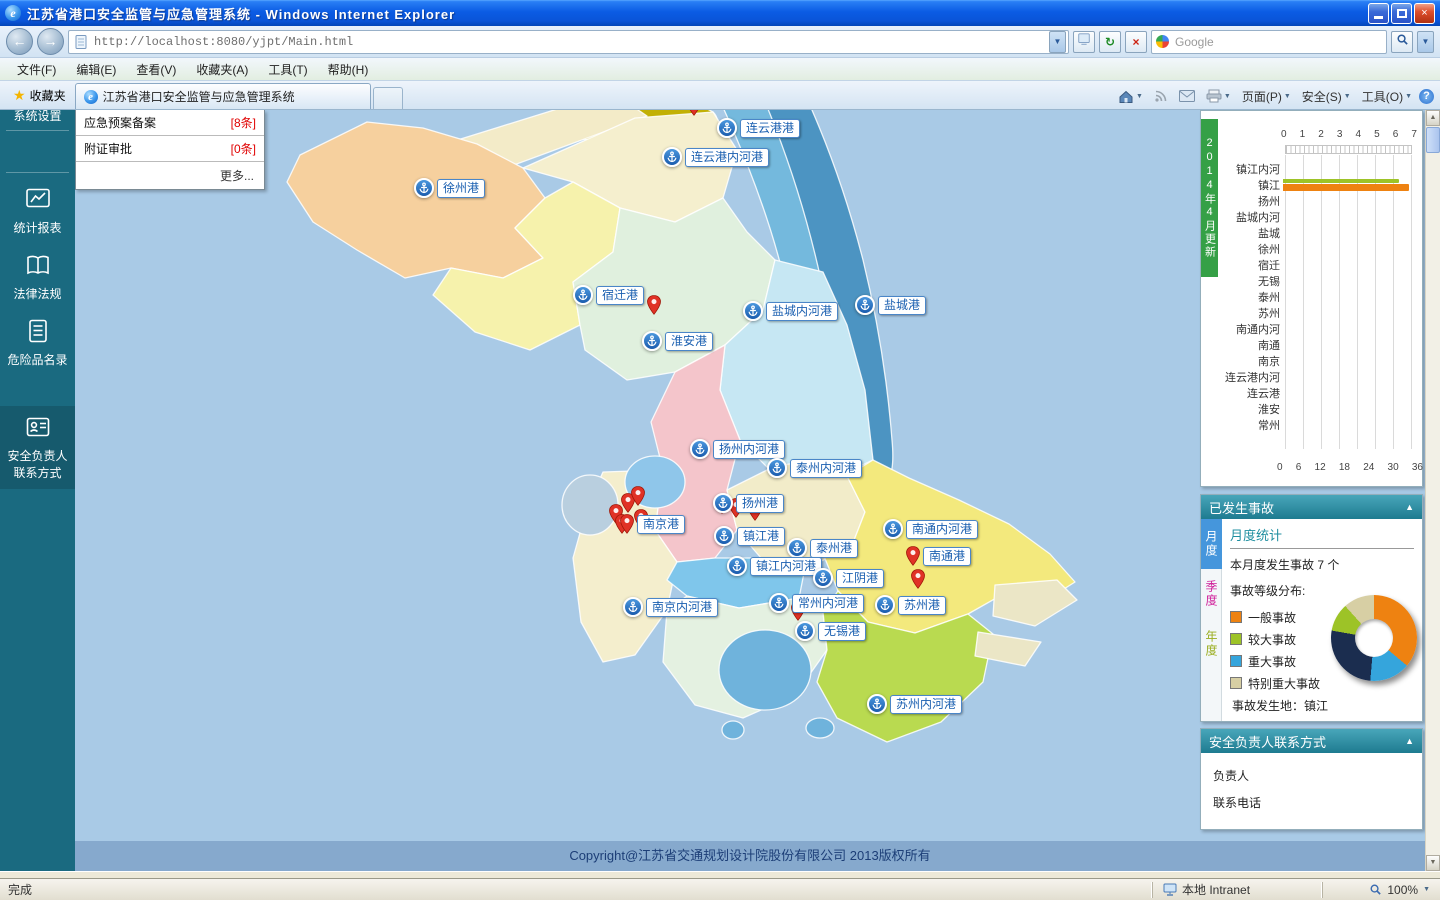 Image resolution: width=1440 pixels, height=900 pixels. What do you see at coordinates (939, 556) in the screenshot?
I see `port-marker: 南通港` at bounding box center [939, 556].